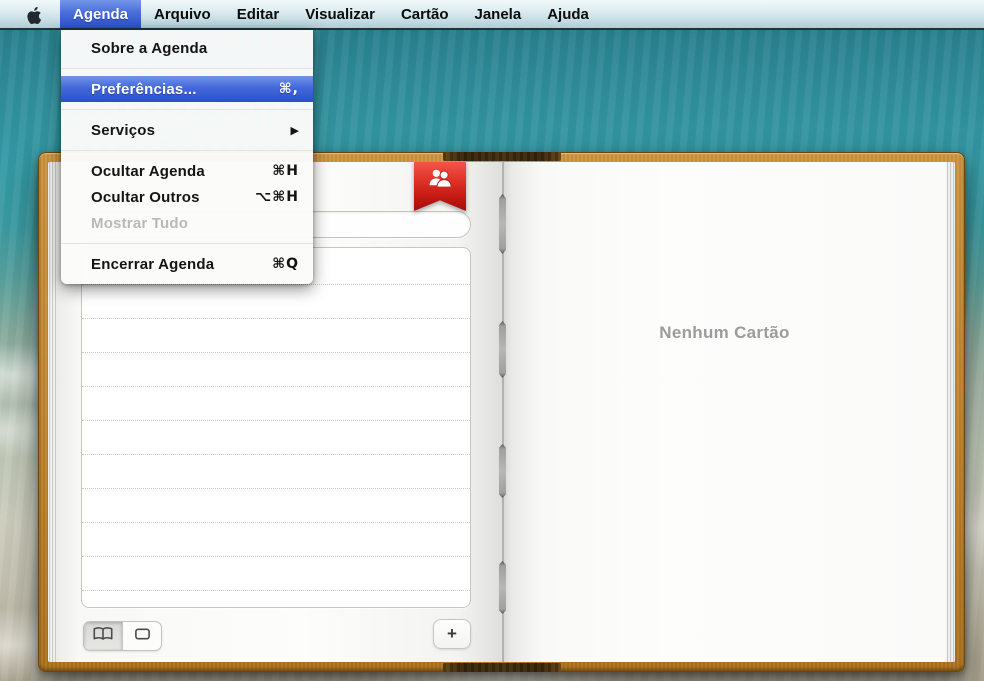  Describe the element at coordinates (497, 14) in the screenshot. I see `menubar-item-janela: Janela` at that location.